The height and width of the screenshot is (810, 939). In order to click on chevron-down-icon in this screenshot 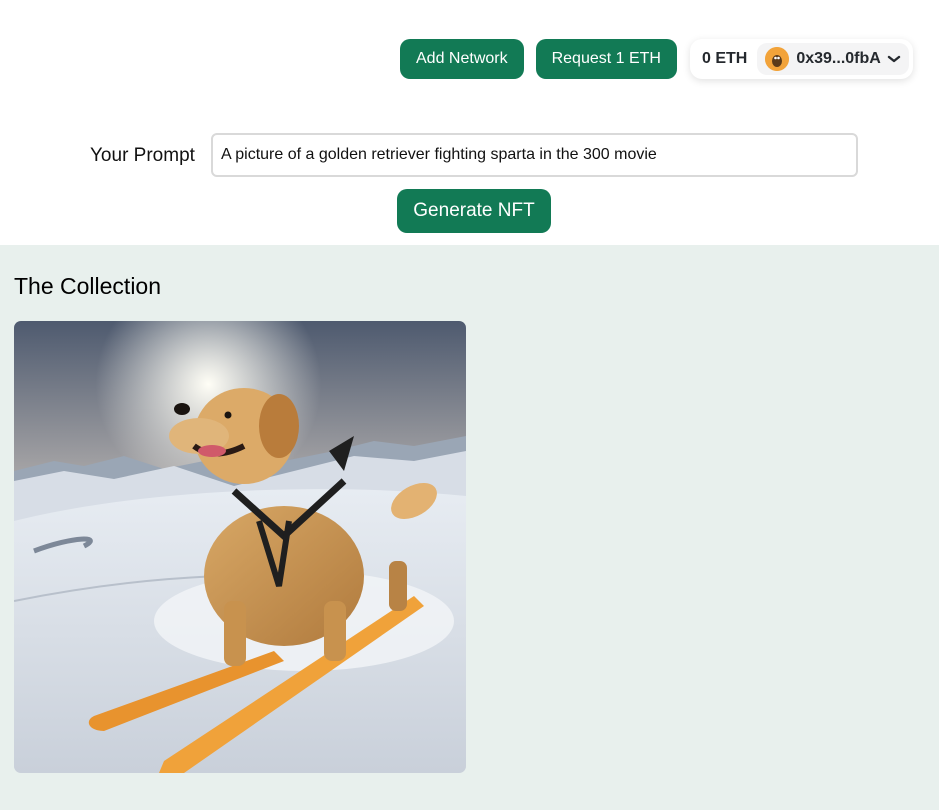, I will do `click(894, 59)`.